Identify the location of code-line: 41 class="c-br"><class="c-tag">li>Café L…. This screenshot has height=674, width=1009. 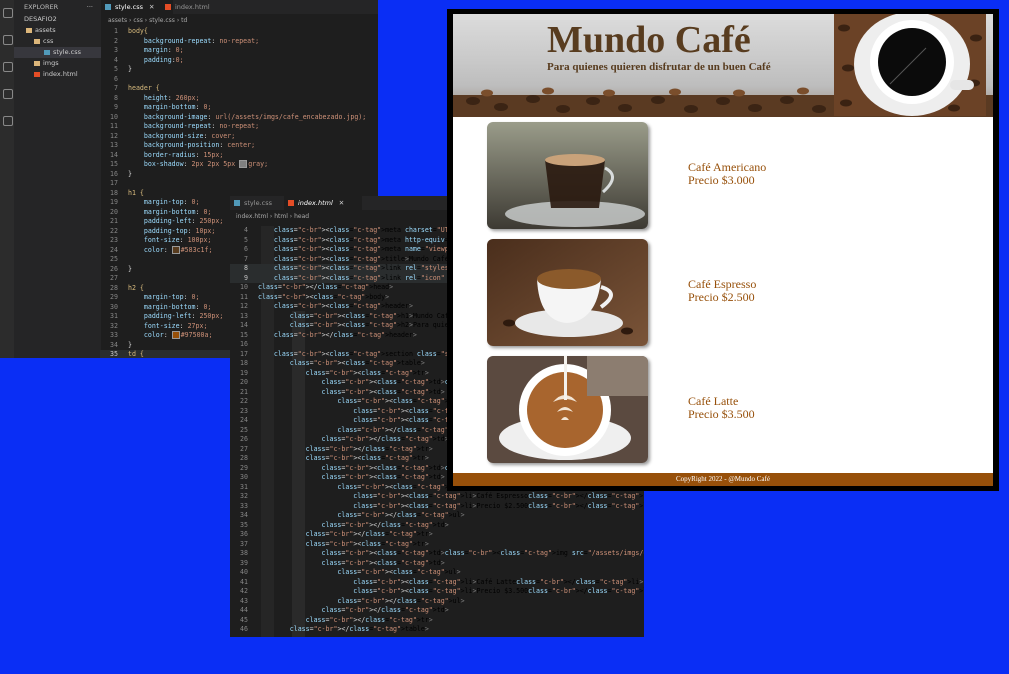
(437, 583).